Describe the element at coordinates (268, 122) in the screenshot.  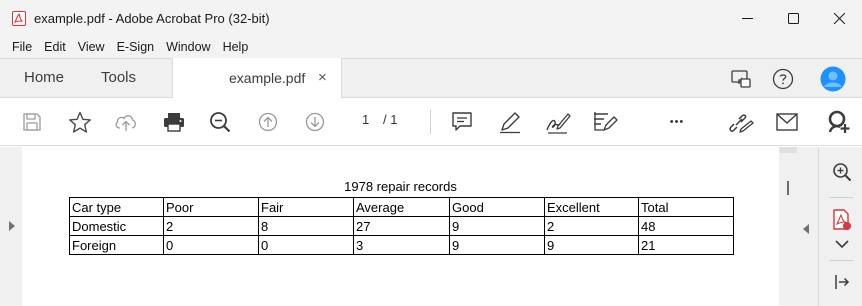
I see `page-up-icon` at that location.